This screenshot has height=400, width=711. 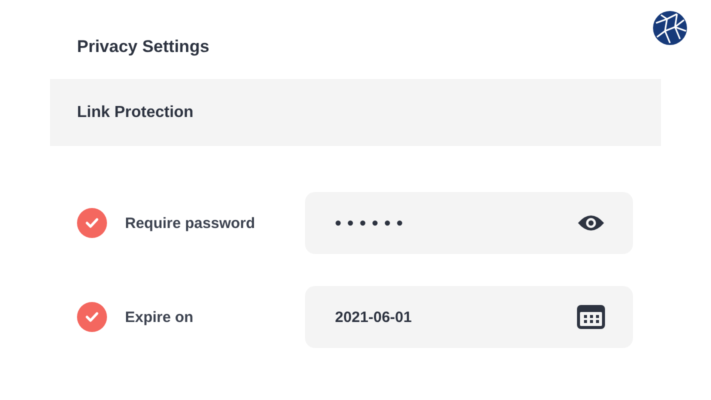 What do you see at coordinates (373, 317) in the screenshot?
I see `field-value: 2021-06-01` at bounding box center [373, 317].